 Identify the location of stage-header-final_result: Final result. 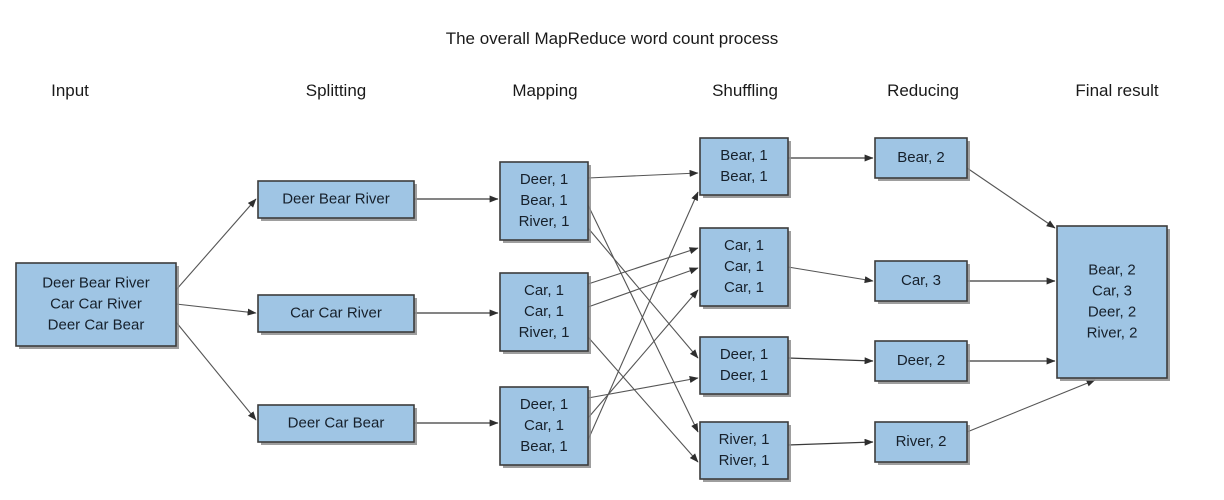
(1116, 90).